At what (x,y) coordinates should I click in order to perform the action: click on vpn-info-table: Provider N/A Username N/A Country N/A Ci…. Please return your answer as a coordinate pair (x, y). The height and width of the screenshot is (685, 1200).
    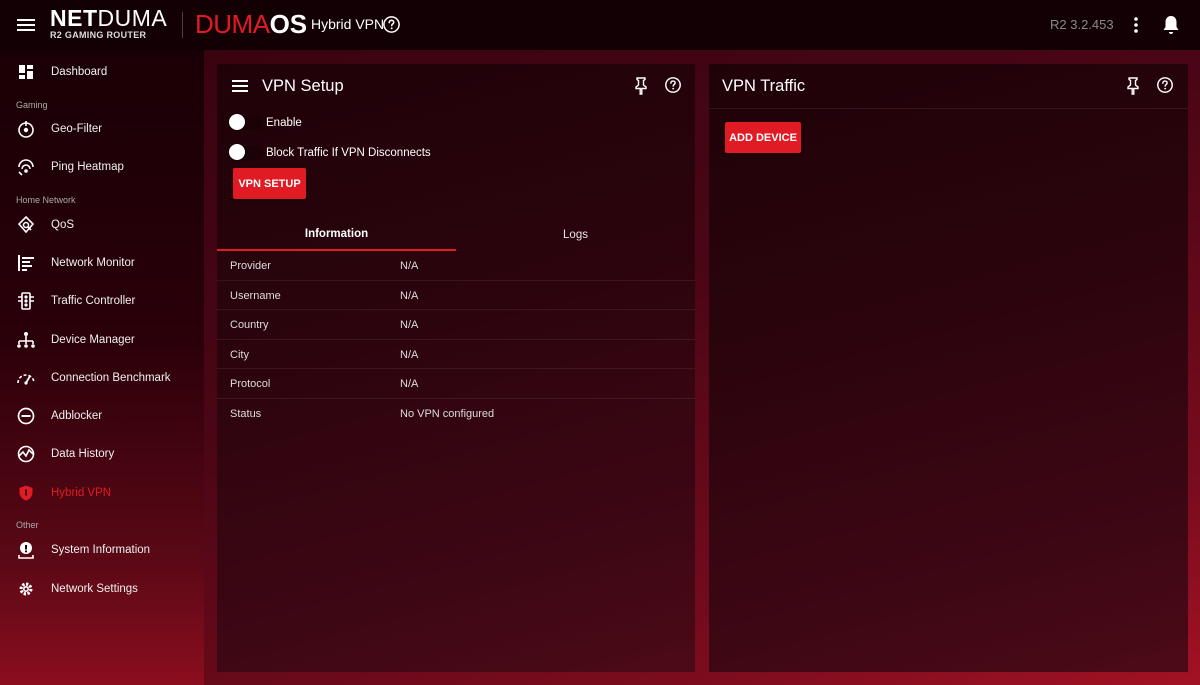
    Looking at the image, I should click on (456, 339).